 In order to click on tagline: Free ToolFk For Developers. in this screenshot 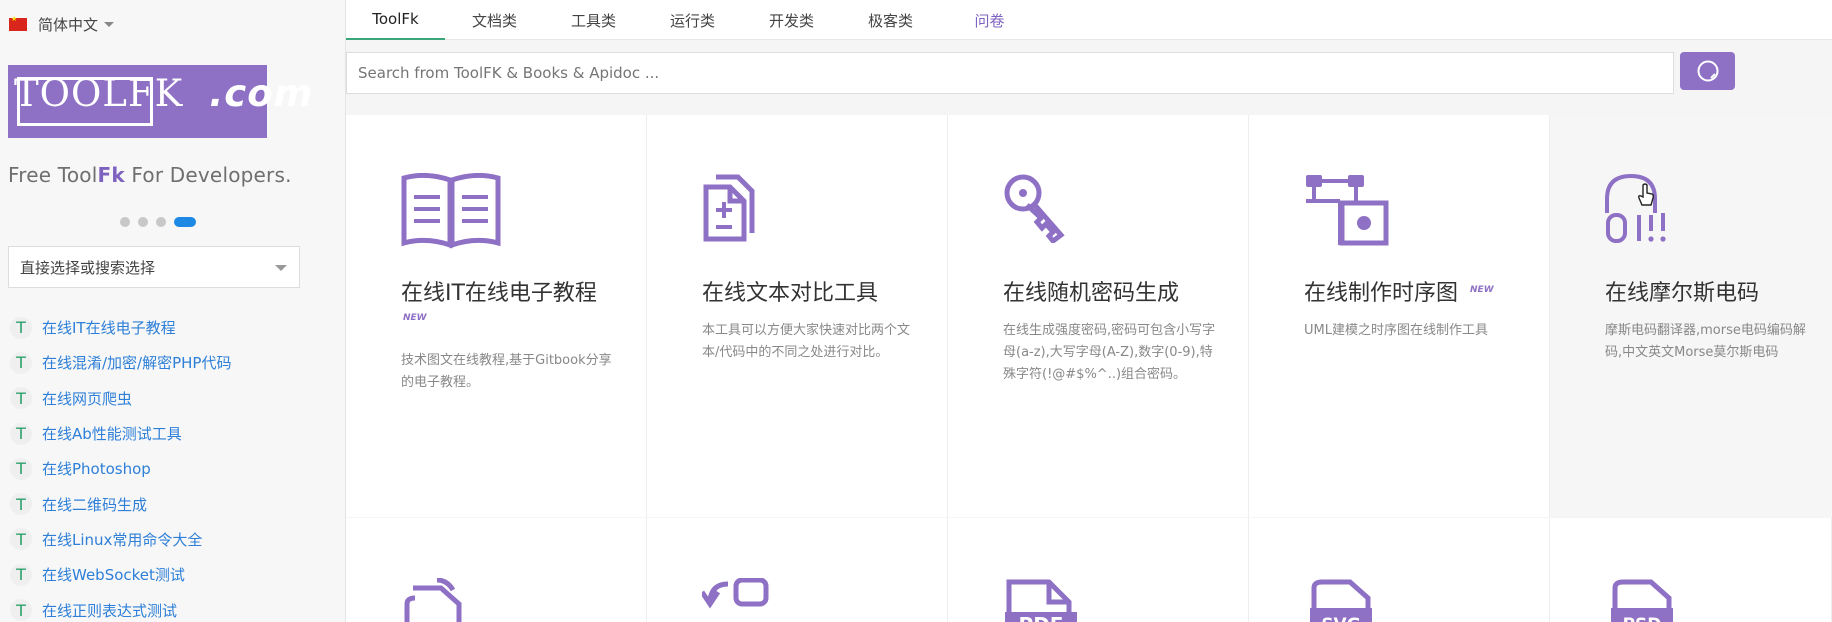, I will do `click(150, 175)`.